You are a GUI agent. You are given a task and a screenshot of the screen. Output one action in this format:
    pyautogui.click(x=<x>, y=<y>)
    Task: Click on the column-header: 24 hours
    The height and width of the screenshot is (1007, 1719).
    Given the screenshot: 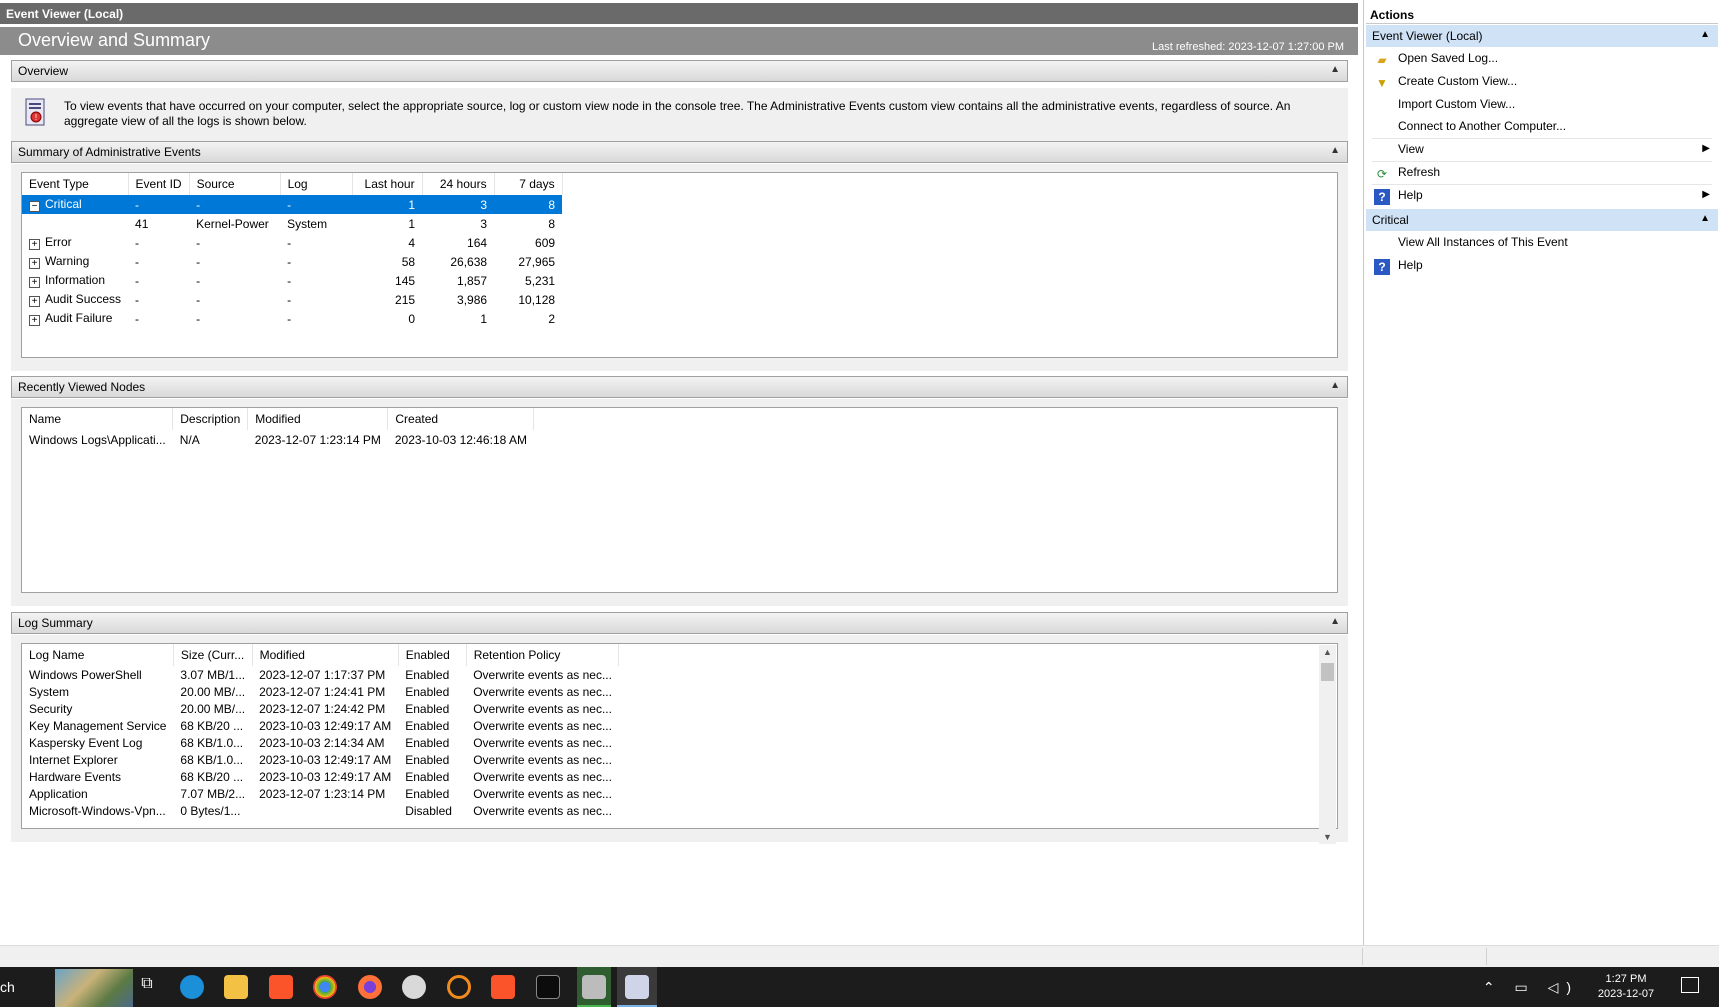 What is the action you would take?
    pyautogui.click(x=458, y=184)
    